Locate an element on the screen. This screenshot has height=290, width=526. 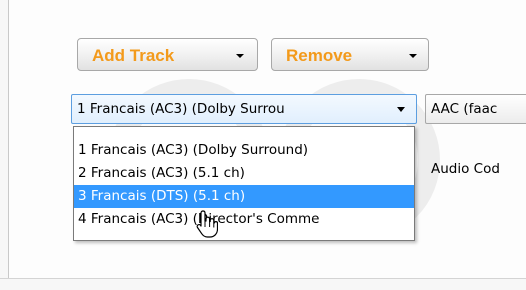
audio-codec-select: AAC (faac is located at coordinates (475, 109).